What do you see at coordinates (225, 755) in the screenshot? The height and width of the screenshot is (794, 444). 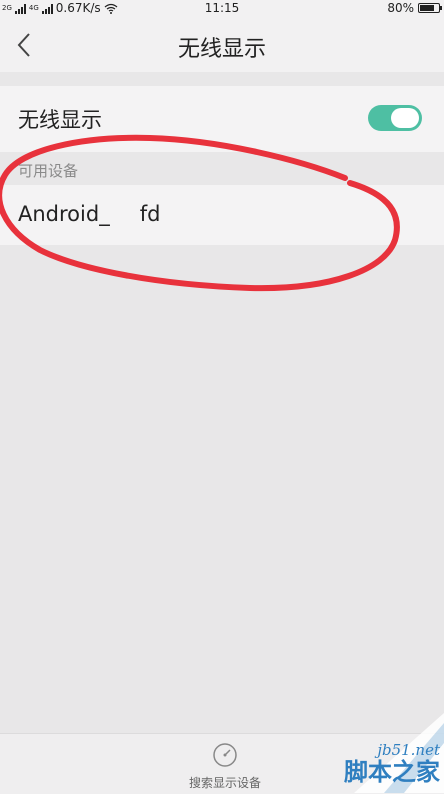 I see `radar-icon` at bounding box center [225, 755].